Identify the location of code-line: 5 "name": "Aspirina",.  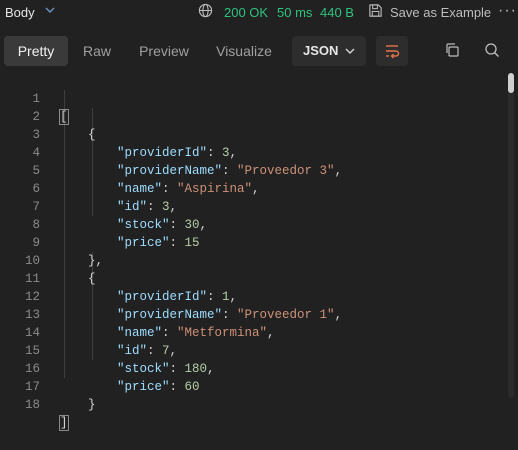
(250, 170).